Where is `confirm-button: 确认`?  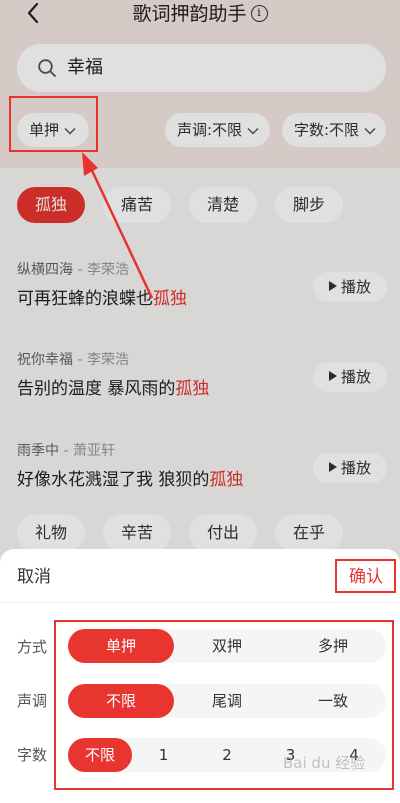 confirm-button: 确认 is located at coordinates (366, 577).